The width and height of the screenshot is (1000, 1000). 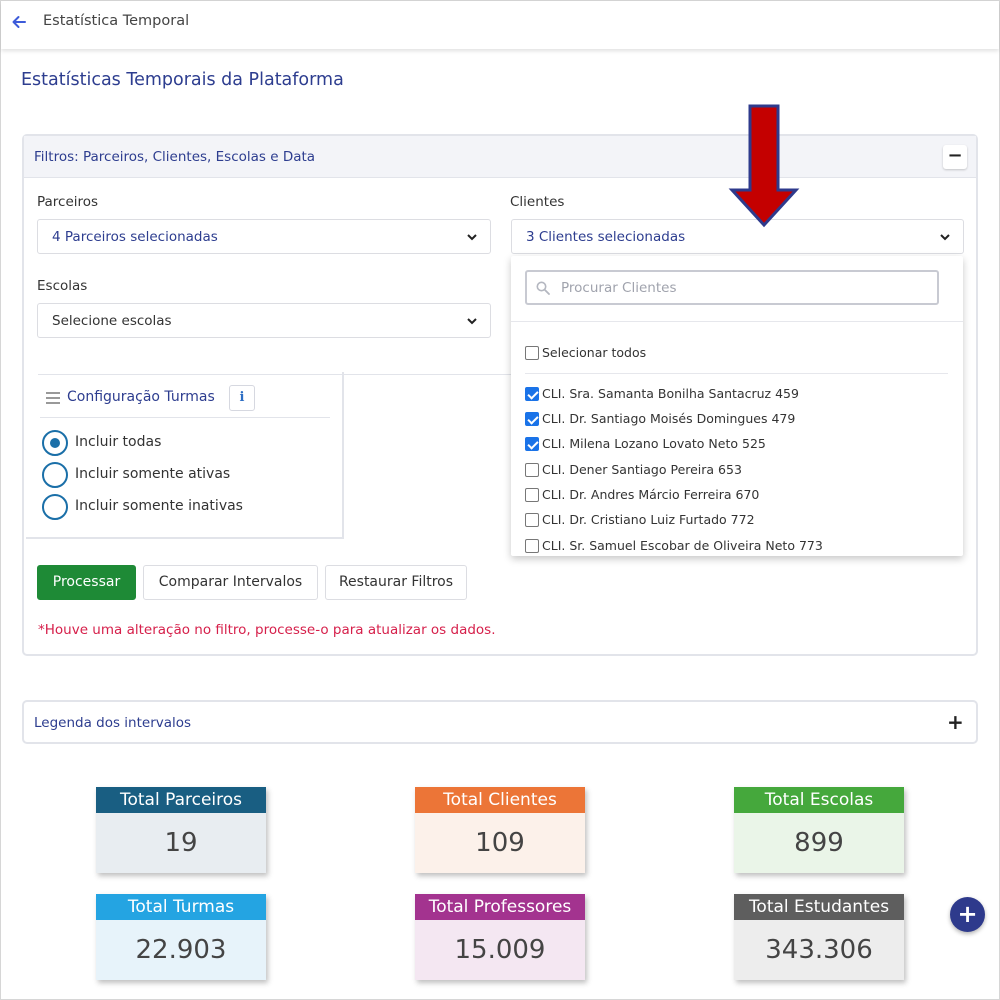 I want to click on config-divider, so click(x=185, y=417).